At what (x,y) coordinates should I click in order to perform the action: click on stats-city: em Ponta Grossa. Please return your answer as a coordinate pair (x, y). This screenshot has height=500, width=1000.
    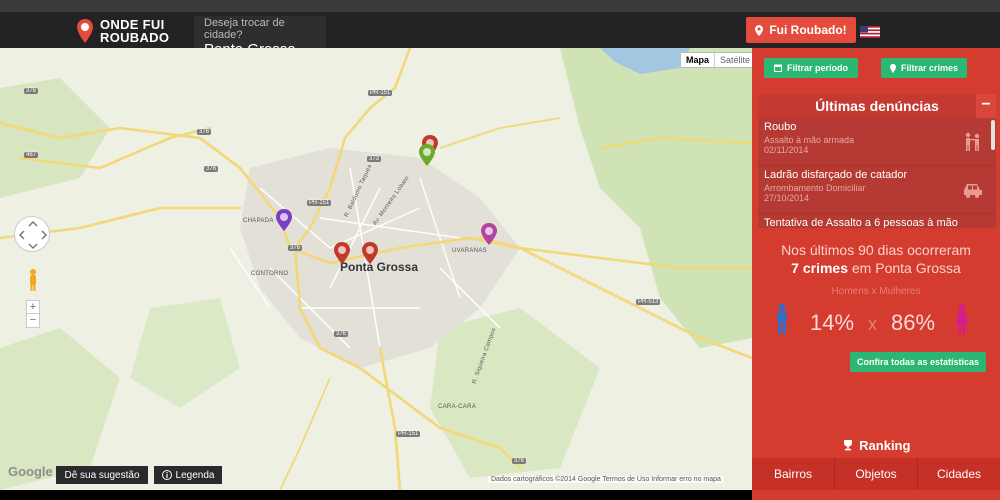
    Looking at the image, I should click on (906, 268).